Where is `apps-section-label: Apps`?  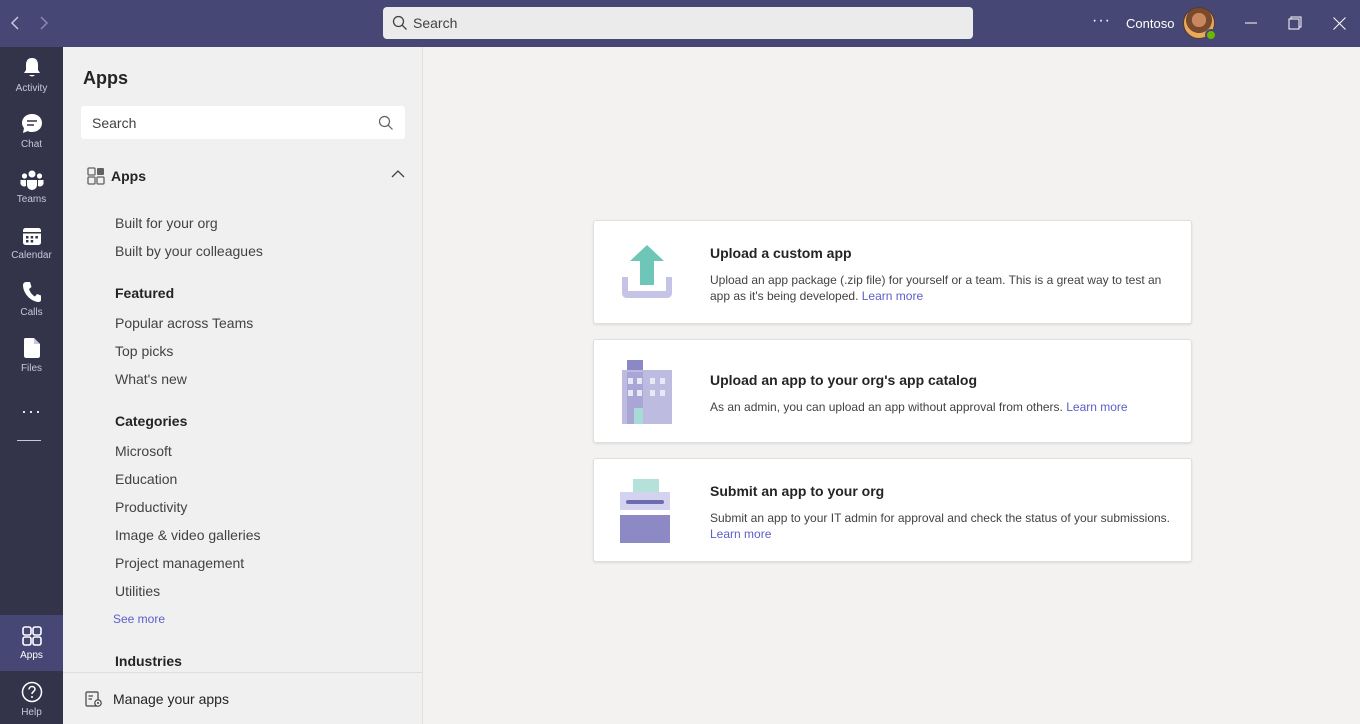
apps-section-label: Apps is located at coordinates (128, 176).